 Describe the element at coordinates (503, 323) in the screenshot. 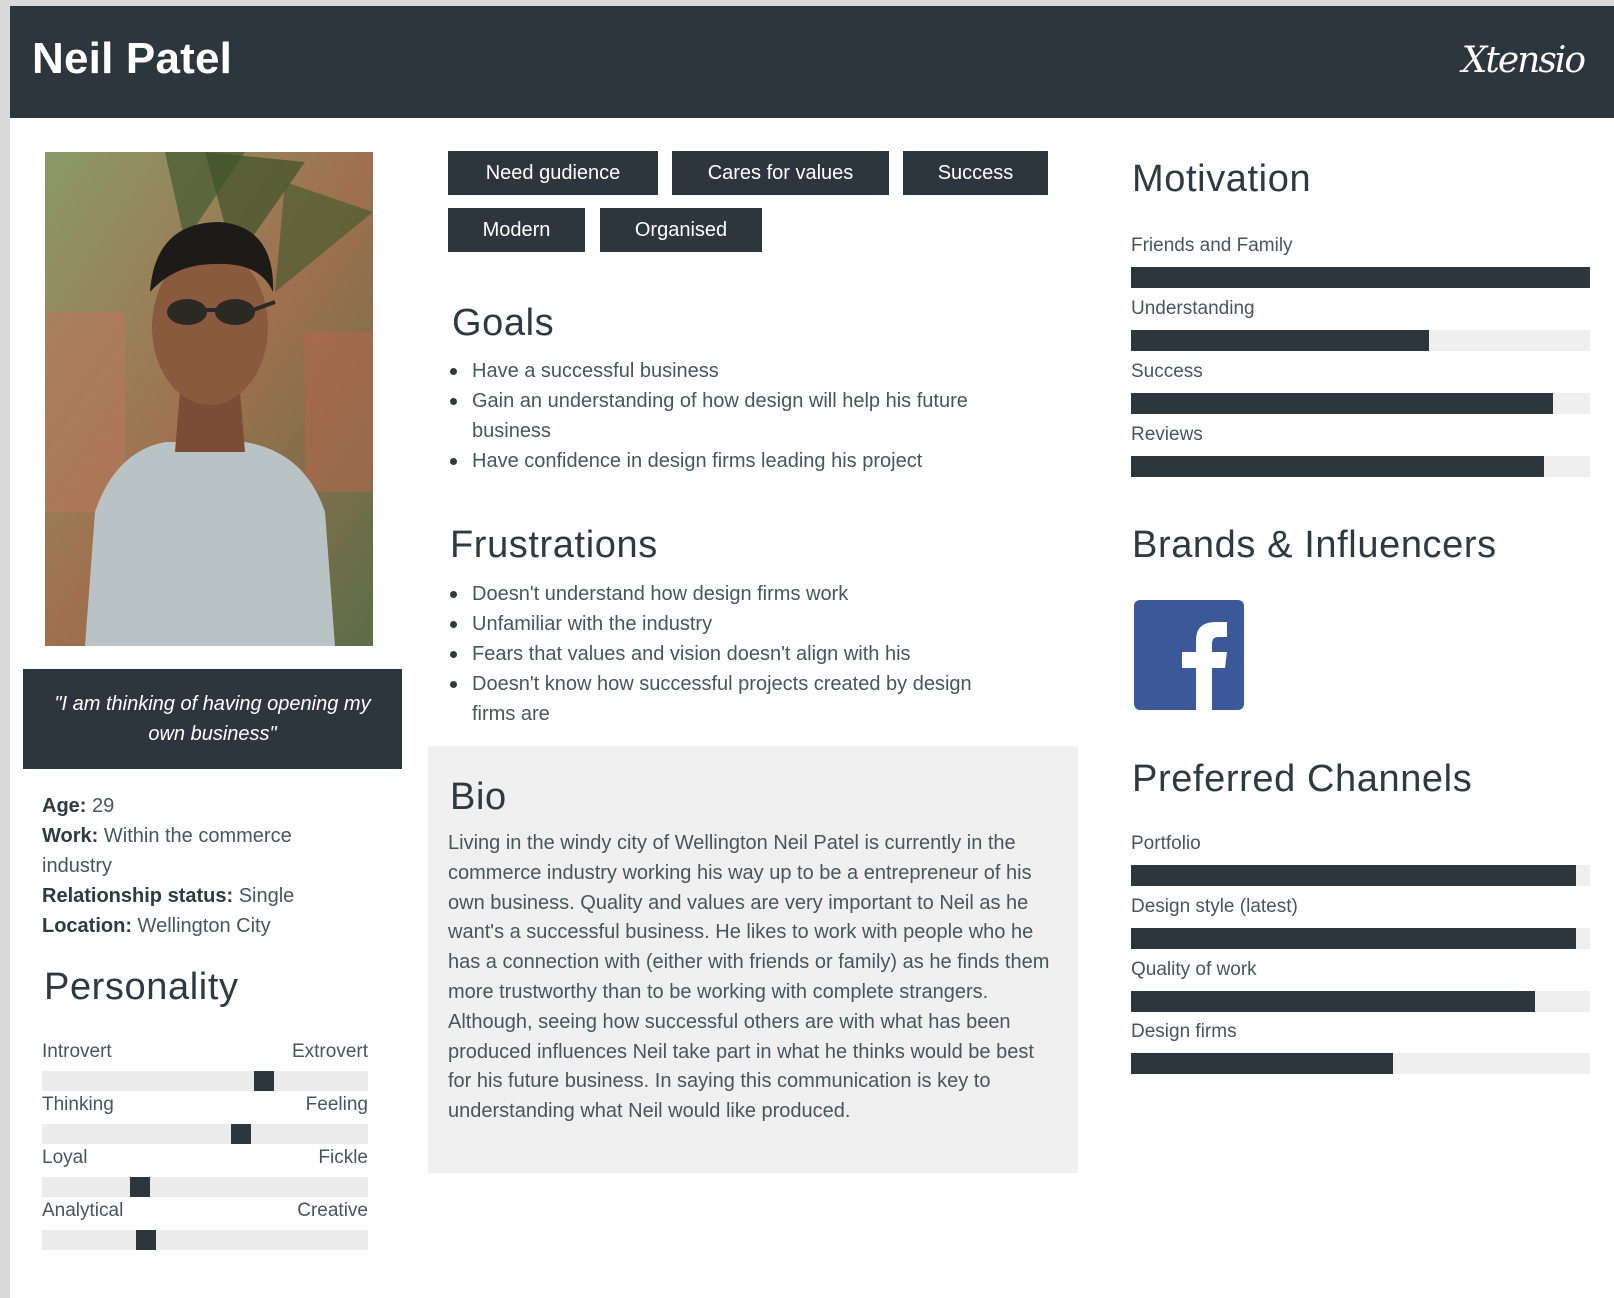

I see `goals-heading: Goals` at that location.